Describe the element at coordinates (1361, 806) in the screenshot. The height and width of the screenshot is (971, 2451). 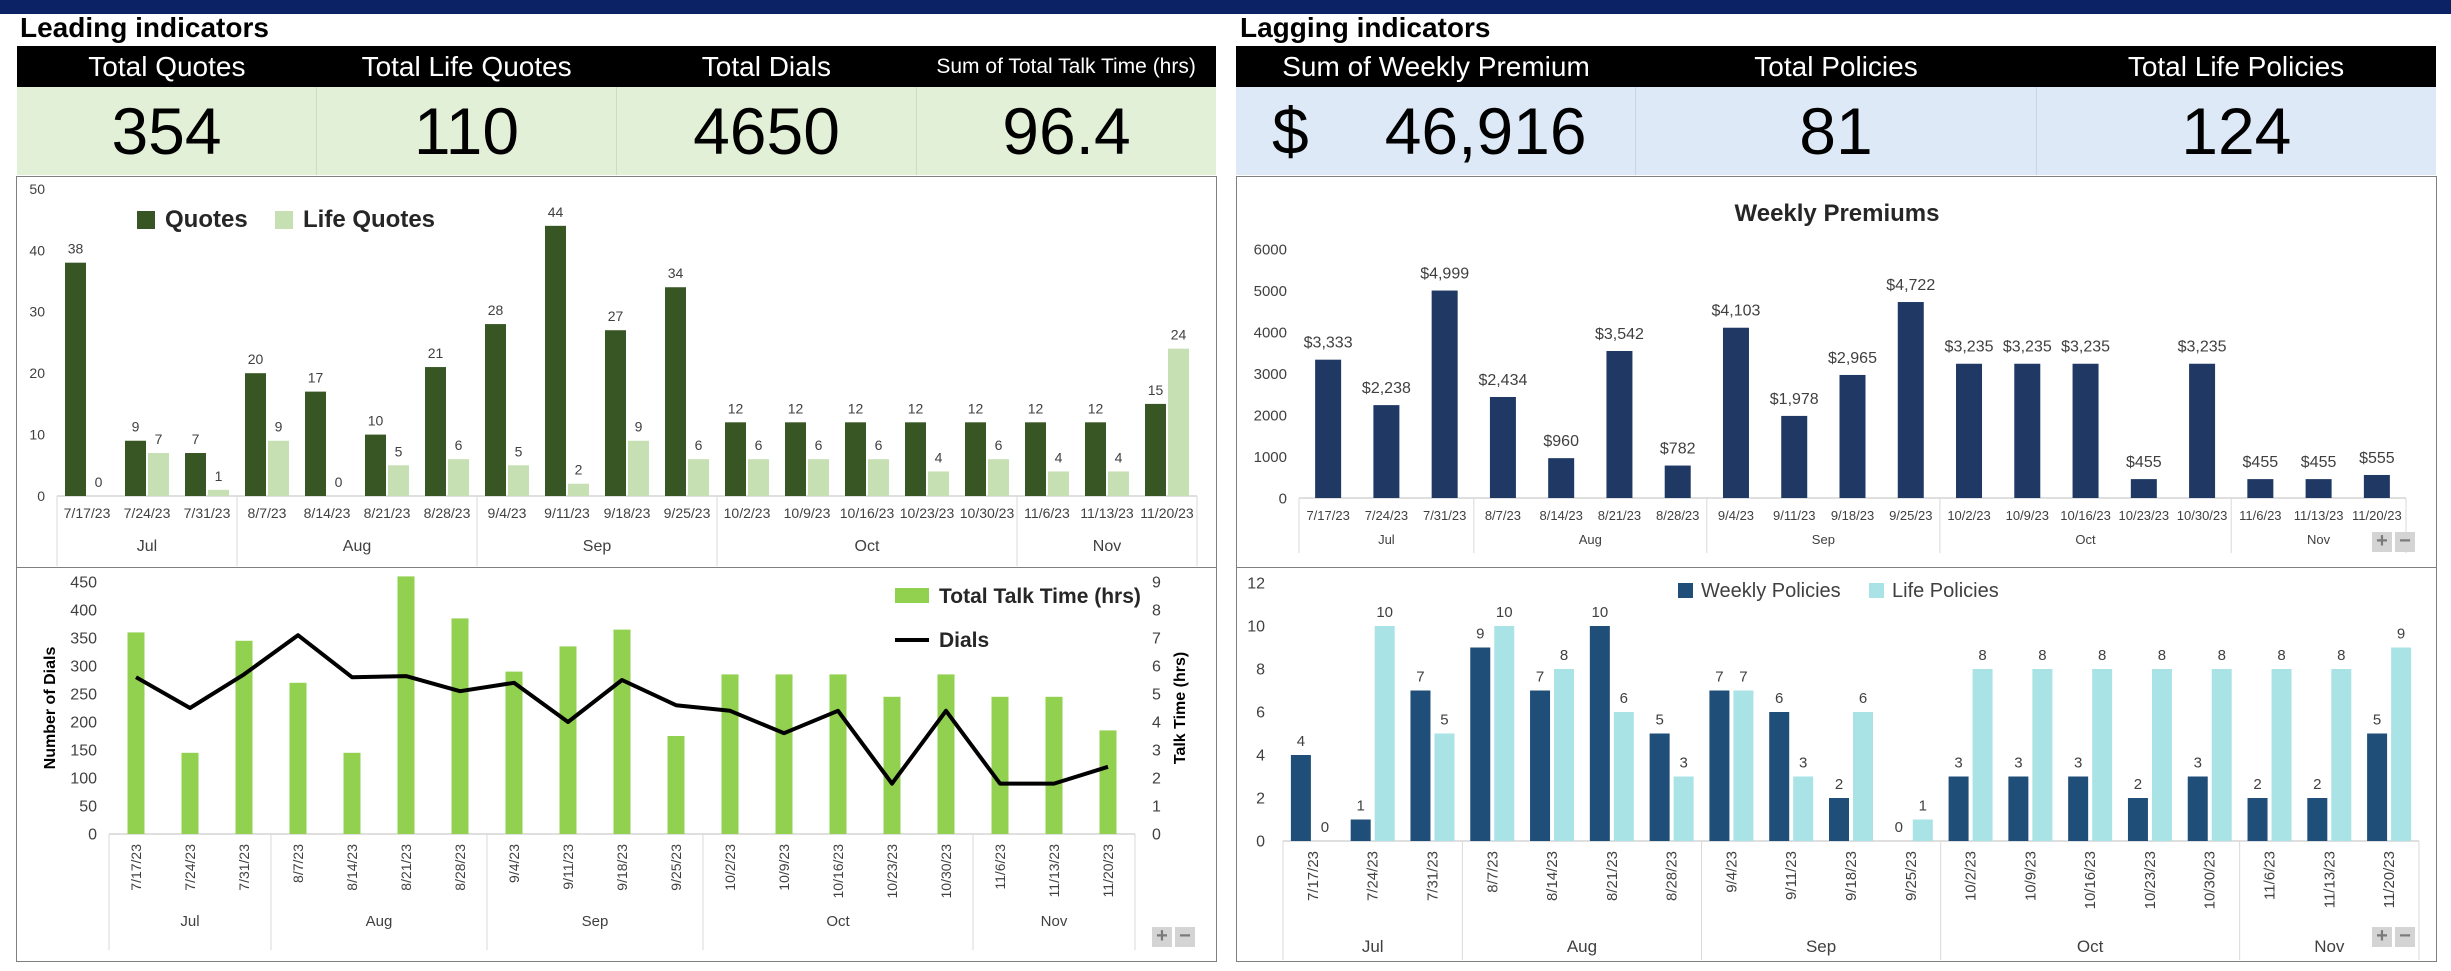
I see `data-label: 1` at that location.